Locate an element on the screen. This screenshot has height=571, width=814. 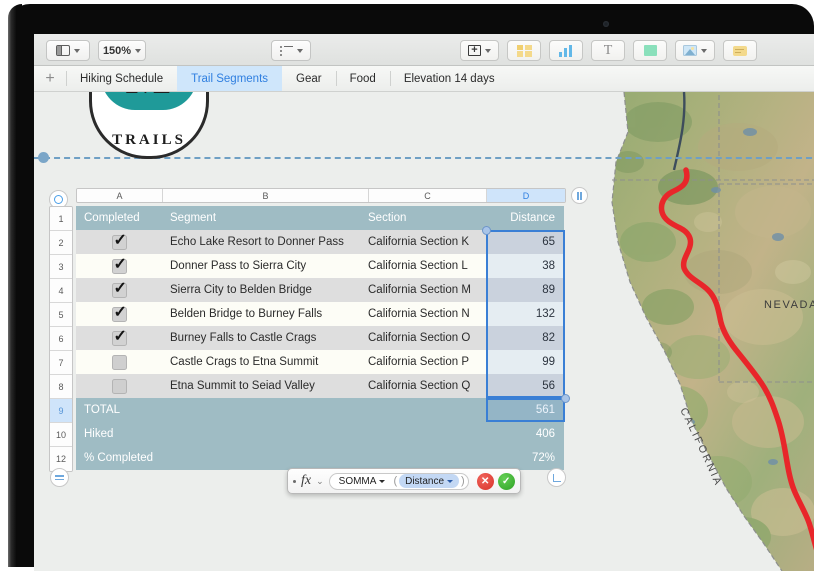
webcam-icon is located at coordinates (606, 24).